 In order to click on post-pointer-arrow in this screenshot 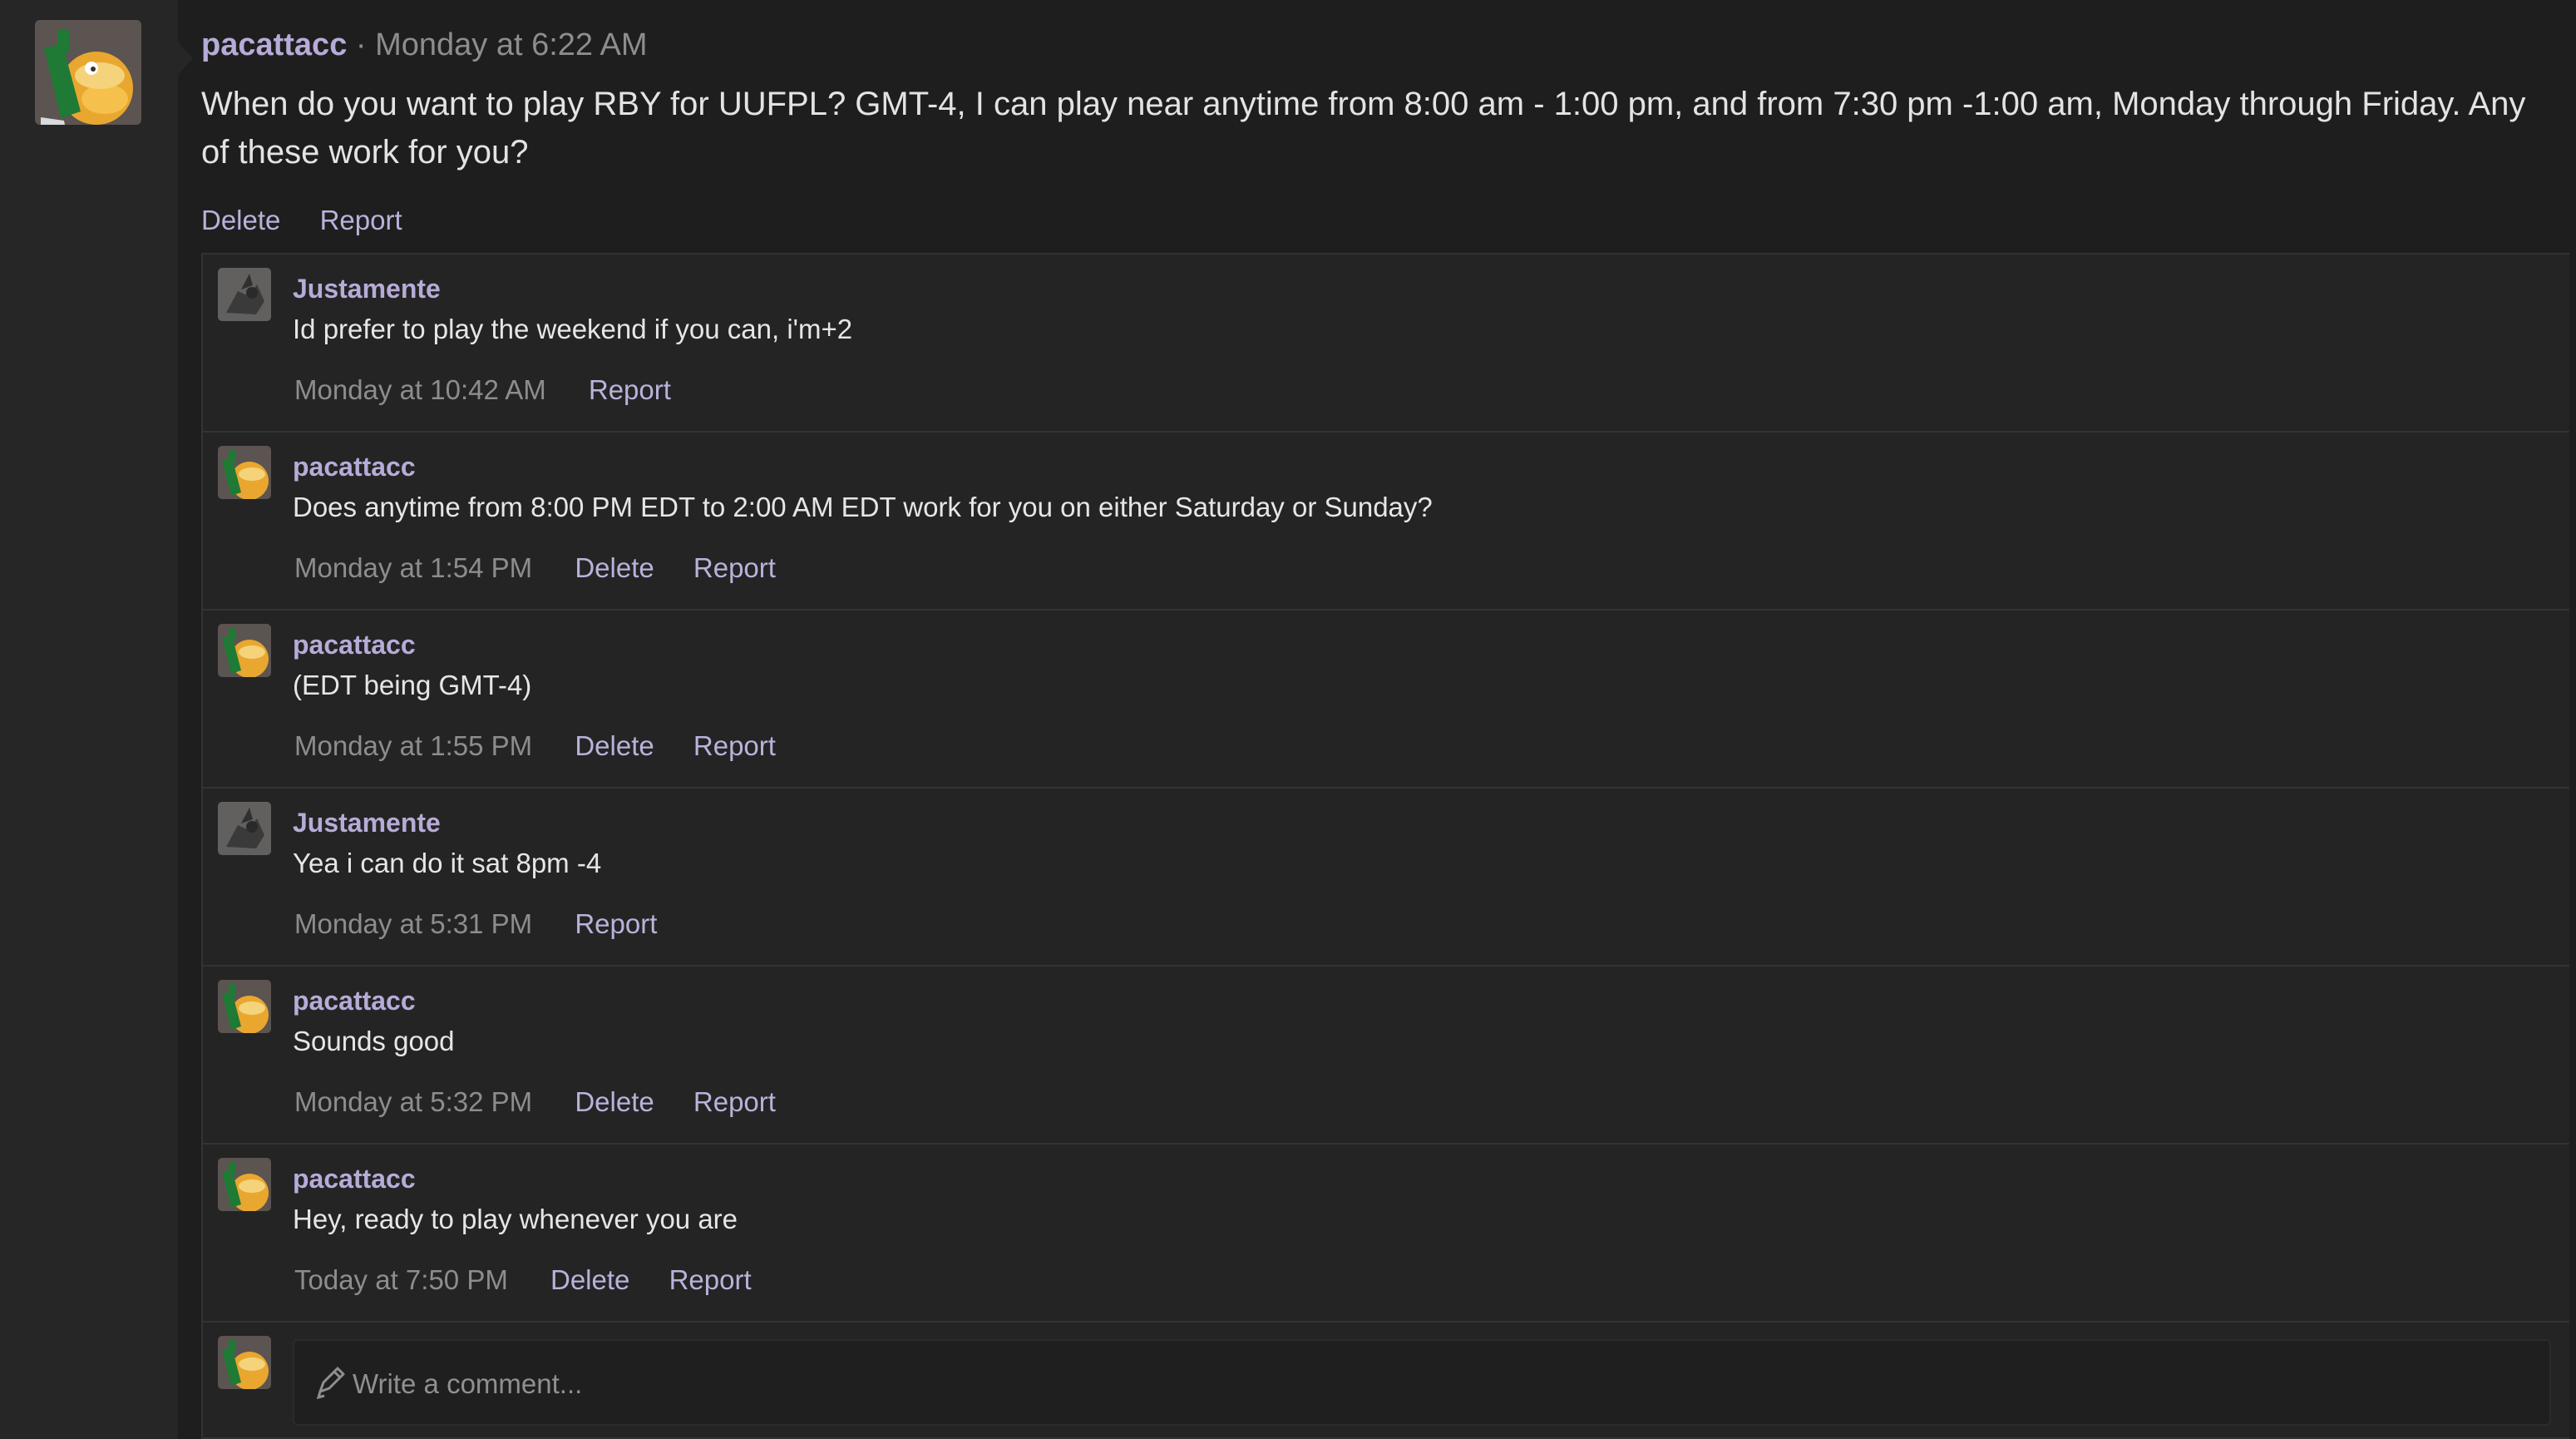, I will do `click(185, 58)`.